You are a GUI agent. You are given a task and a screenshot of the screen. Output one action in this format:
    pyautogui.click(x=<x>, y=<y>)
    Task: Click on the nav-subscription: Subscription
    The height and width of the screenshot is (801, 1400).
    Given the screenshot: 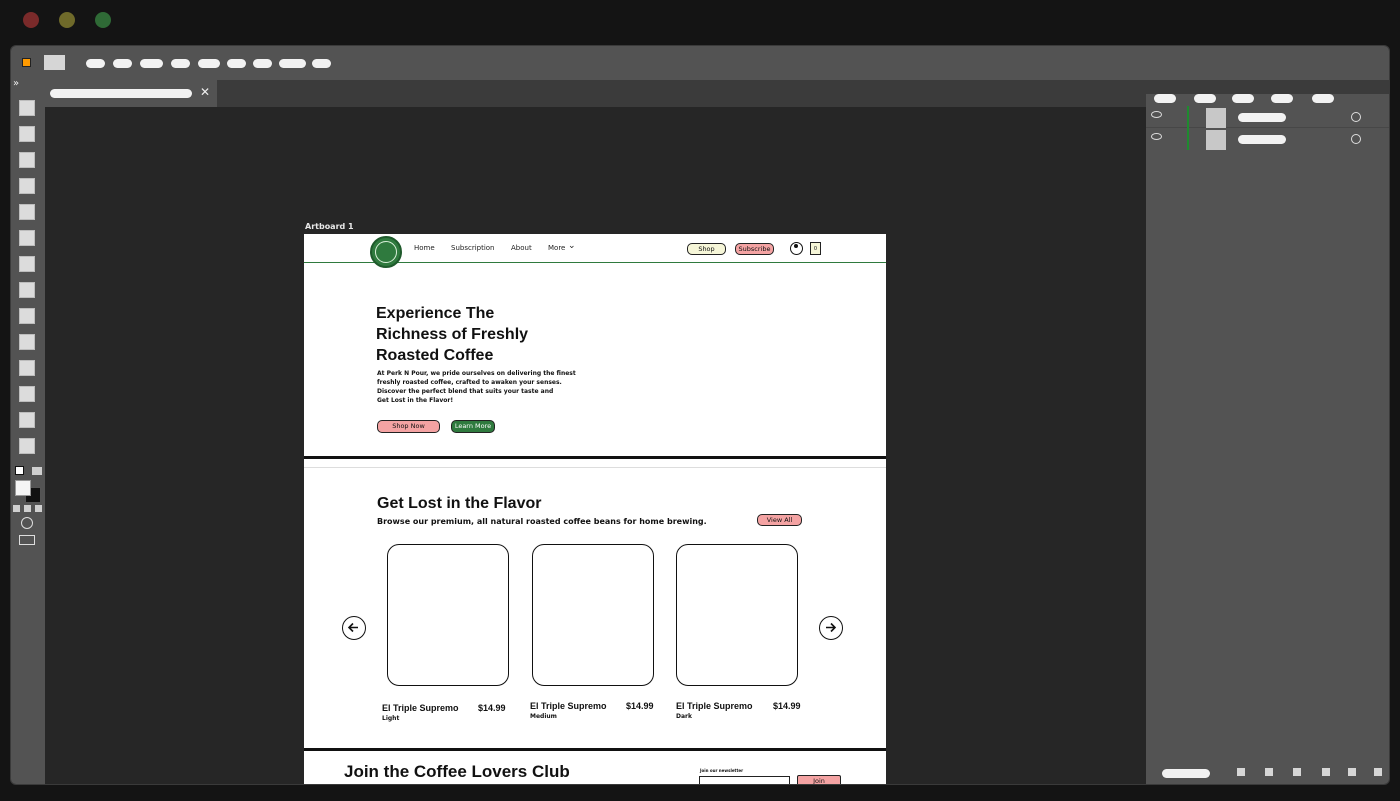 What is the action you would take?
    pyautogui.click(x=473, y=248)
    